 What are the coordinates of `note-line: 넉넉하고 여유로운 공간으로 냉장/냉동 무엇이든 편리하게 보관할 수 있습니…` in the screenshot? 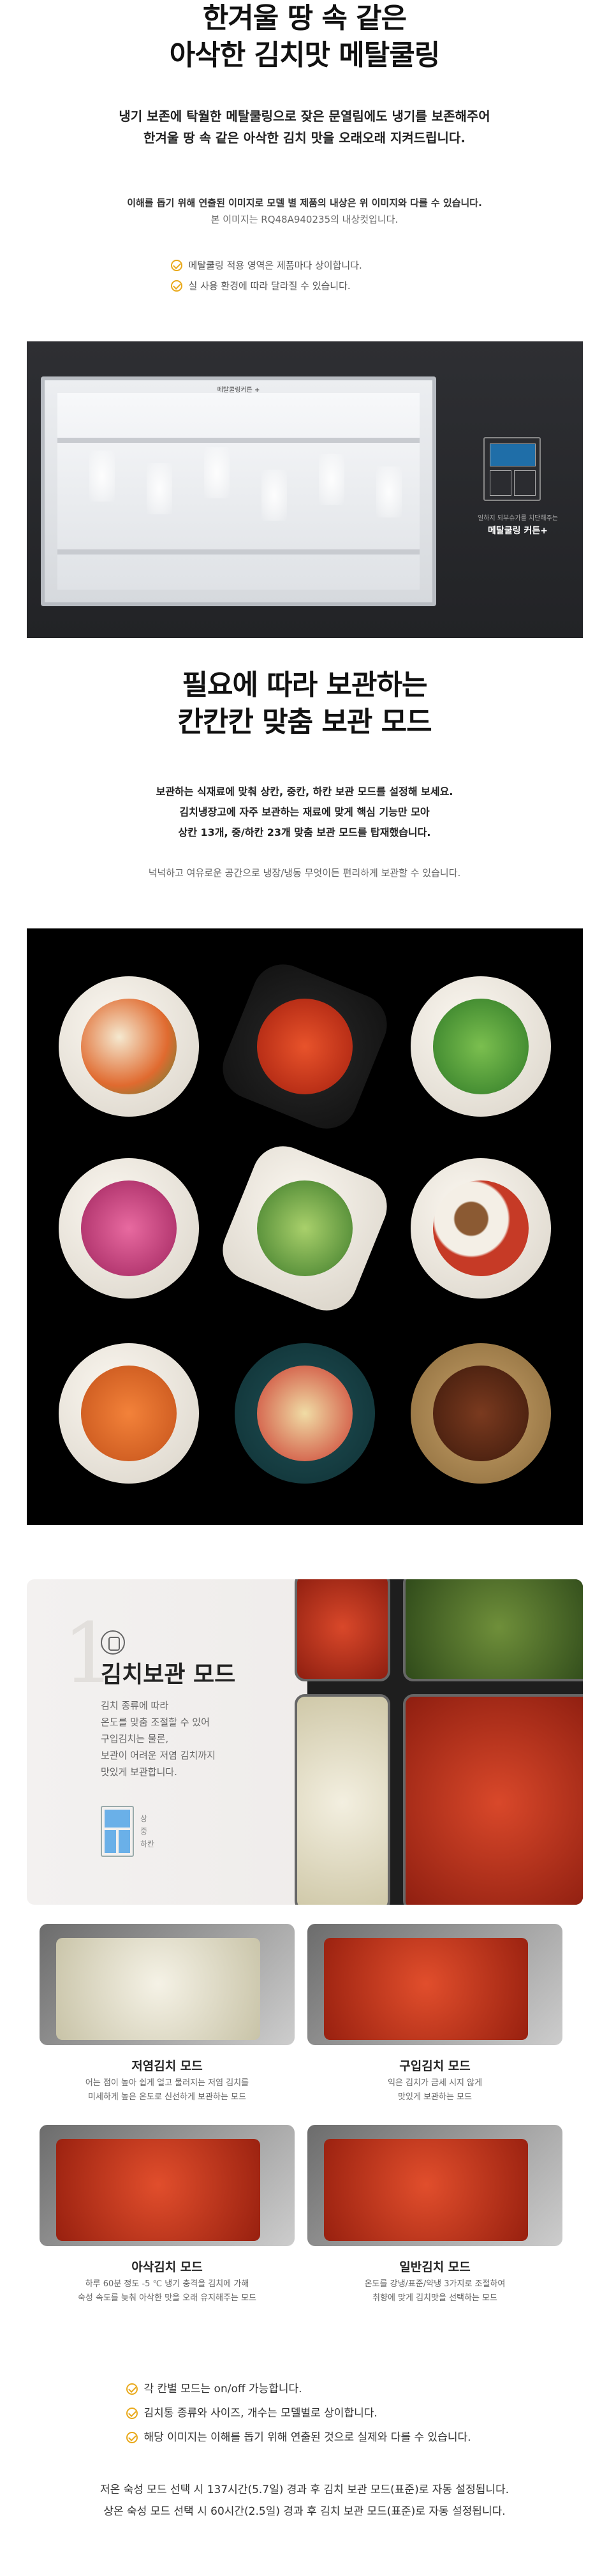 It's located at (304, 873).